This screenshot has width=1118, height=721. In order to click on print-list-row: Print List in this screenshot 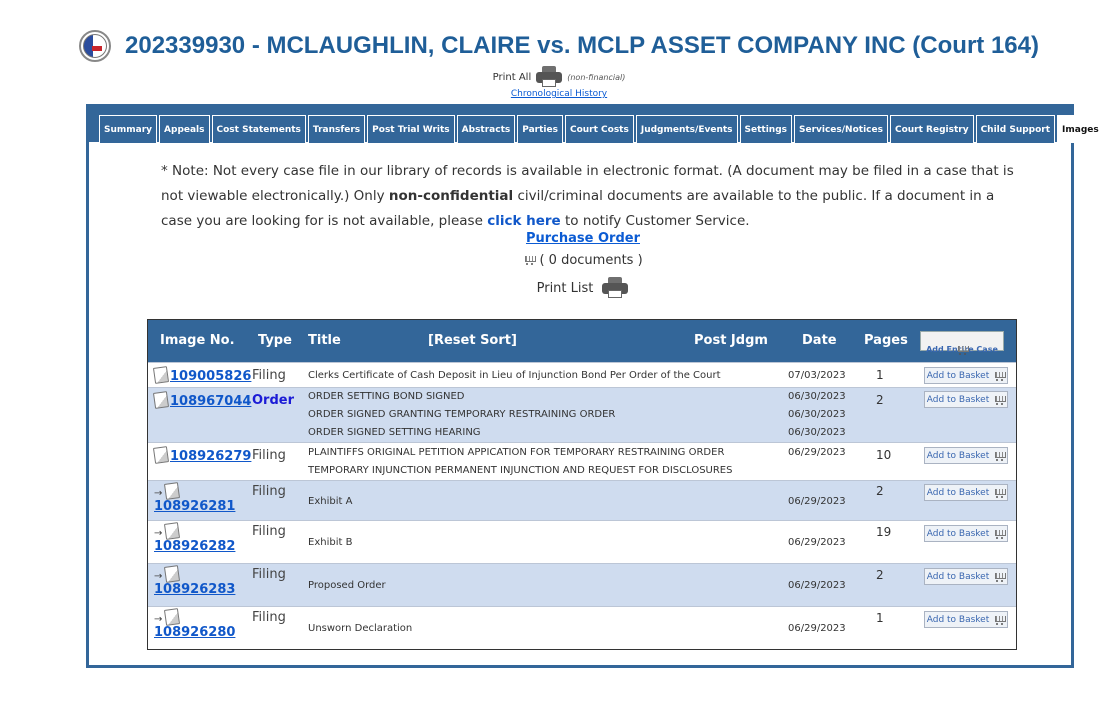, I will do `click(583, 288)`.